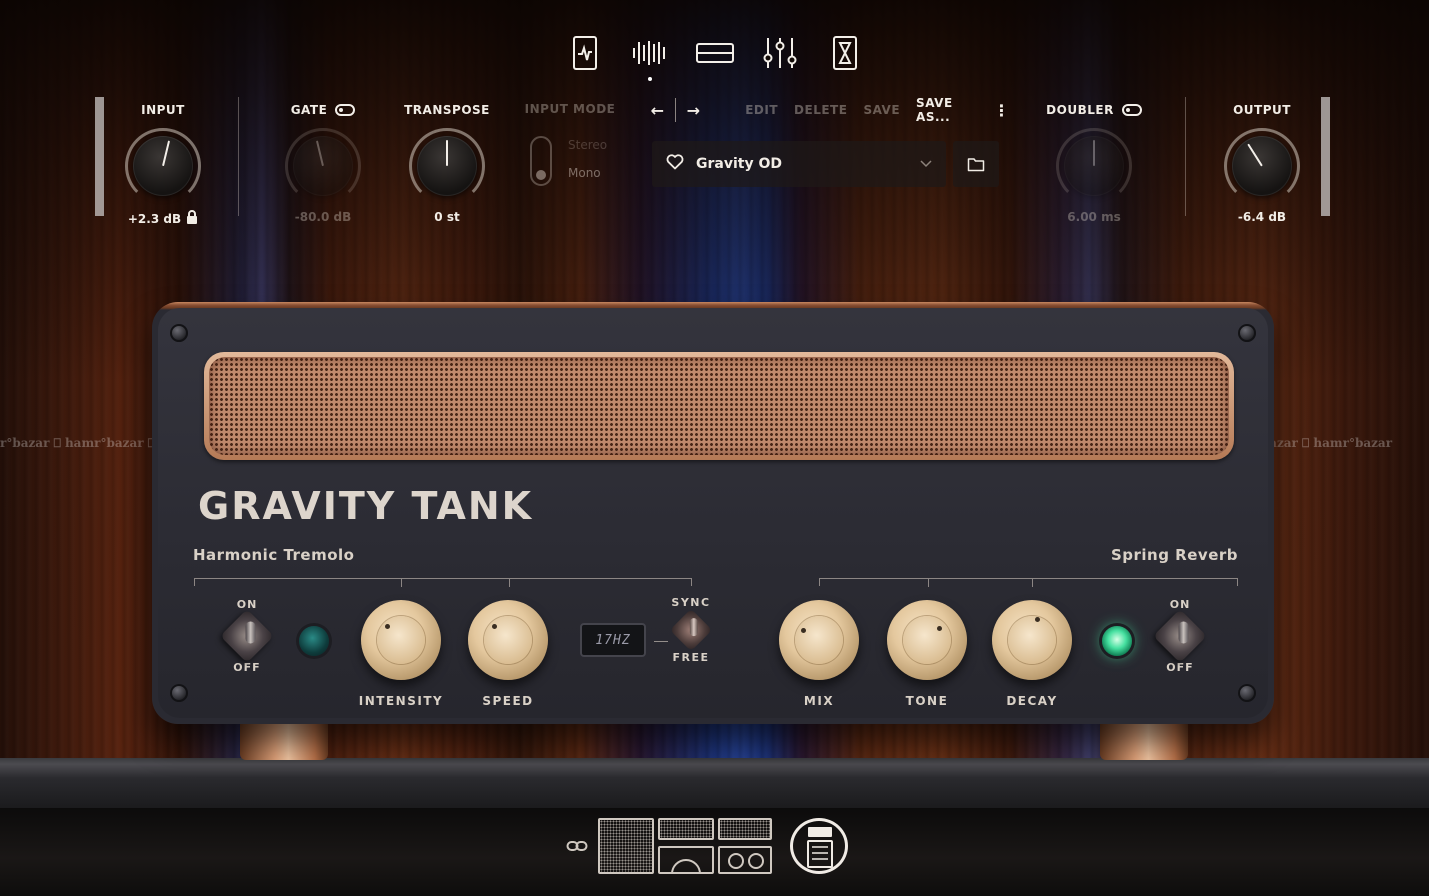 The height and width of the screenshot is (896, 1429). I want to click on free-label: FREE, so click(691, 657).